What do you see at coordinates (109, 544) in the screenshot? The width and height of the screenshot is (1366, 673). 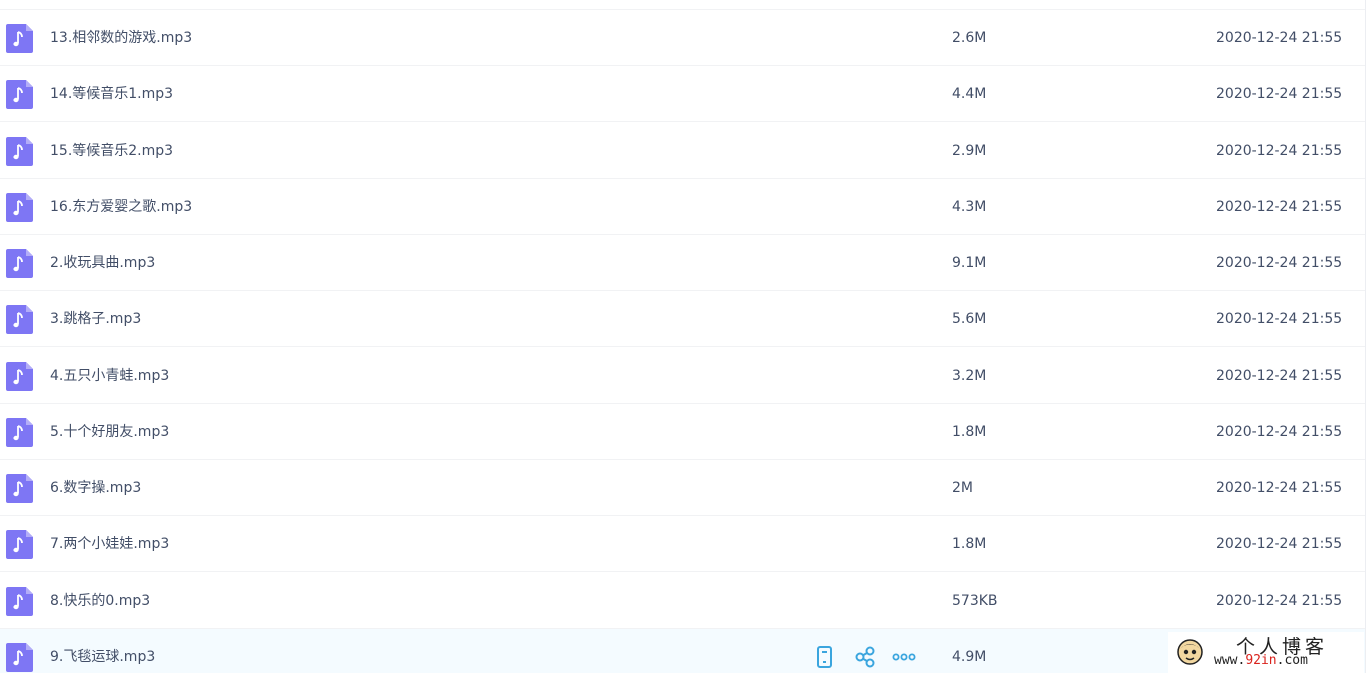 I see `file-name: 7.两个小娃娃.mp3` at bounding box center [109, 544].